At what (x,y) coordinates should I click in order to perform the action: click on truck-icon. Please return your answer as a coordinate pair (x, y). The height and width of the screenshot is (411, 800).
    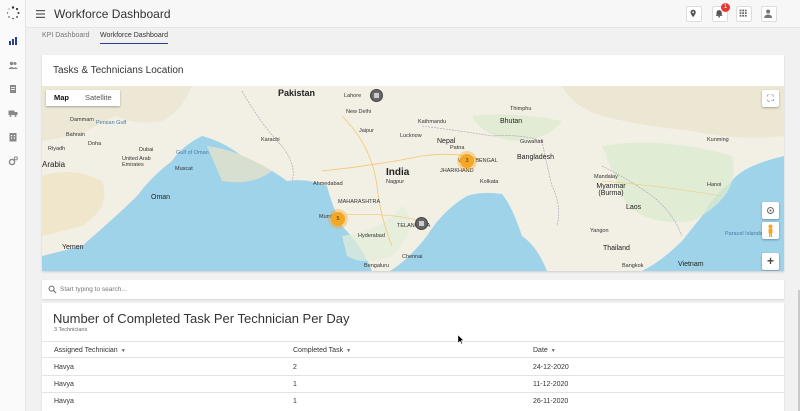
    Looking at the image, I should click on (13, 113).